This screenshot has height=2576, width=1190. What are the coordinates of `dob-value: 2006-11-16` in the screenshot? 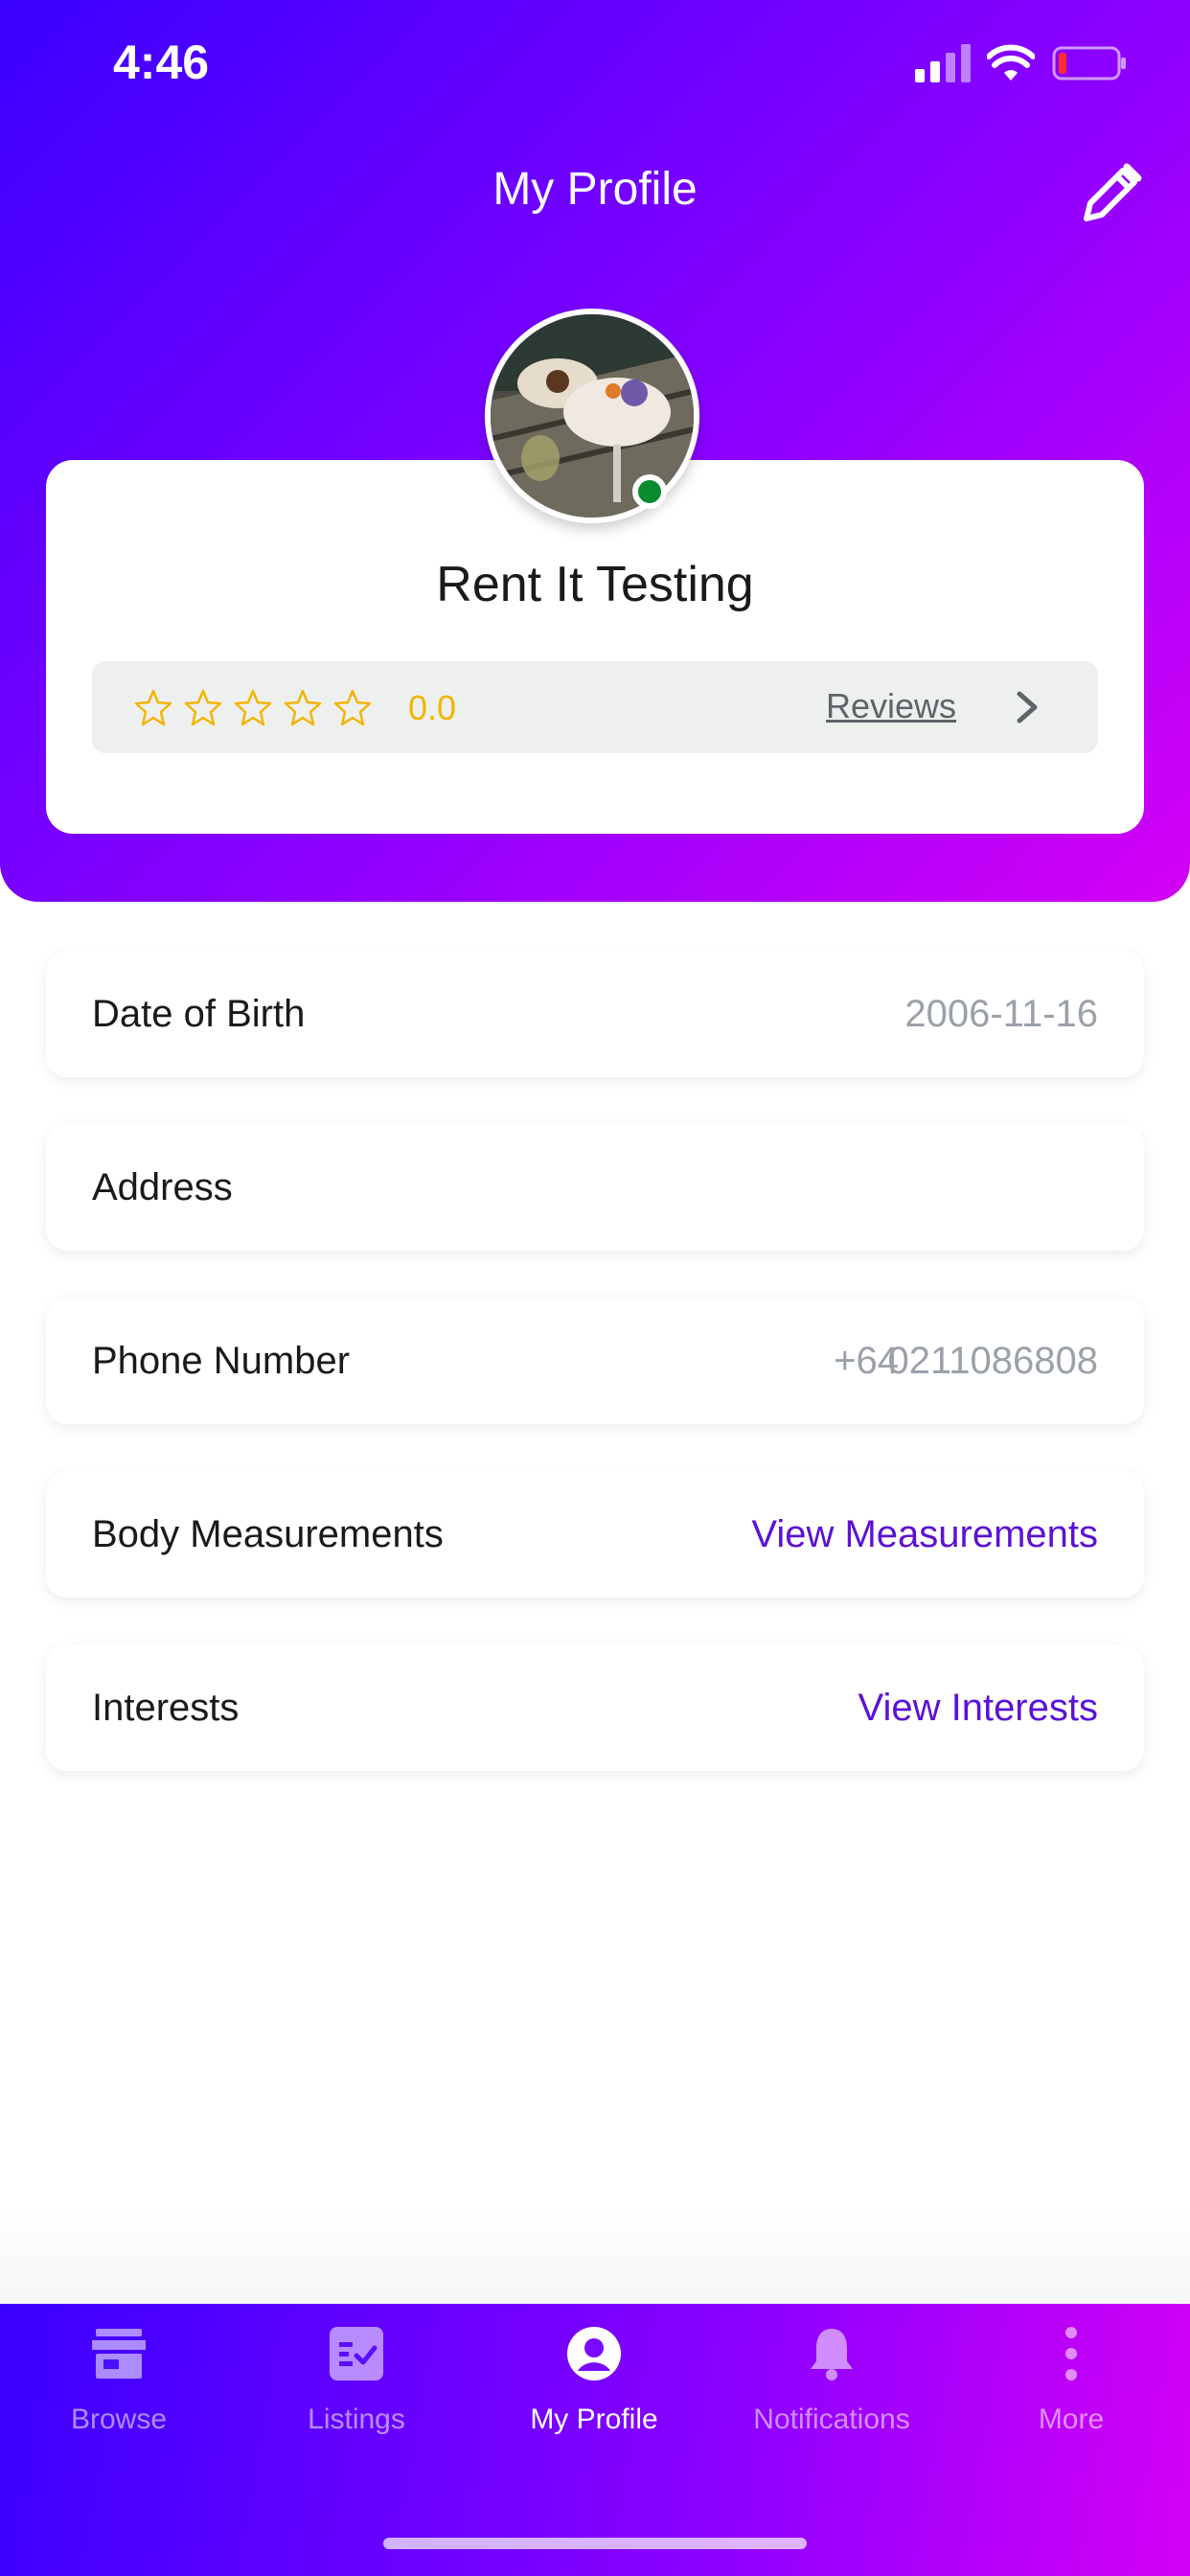 It's located at (1001, 1014).